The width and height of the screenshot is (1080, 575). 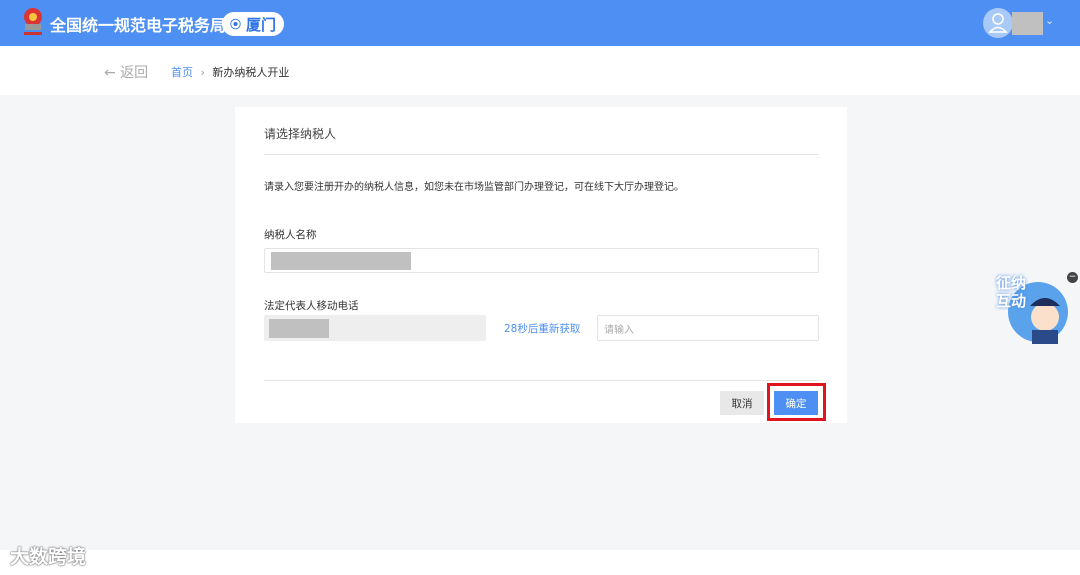 What do you see at coordinates (311, 306) in the screenshot?
I see `phone-label: 法定代表人移动电话` at bounding box center [311, 306].